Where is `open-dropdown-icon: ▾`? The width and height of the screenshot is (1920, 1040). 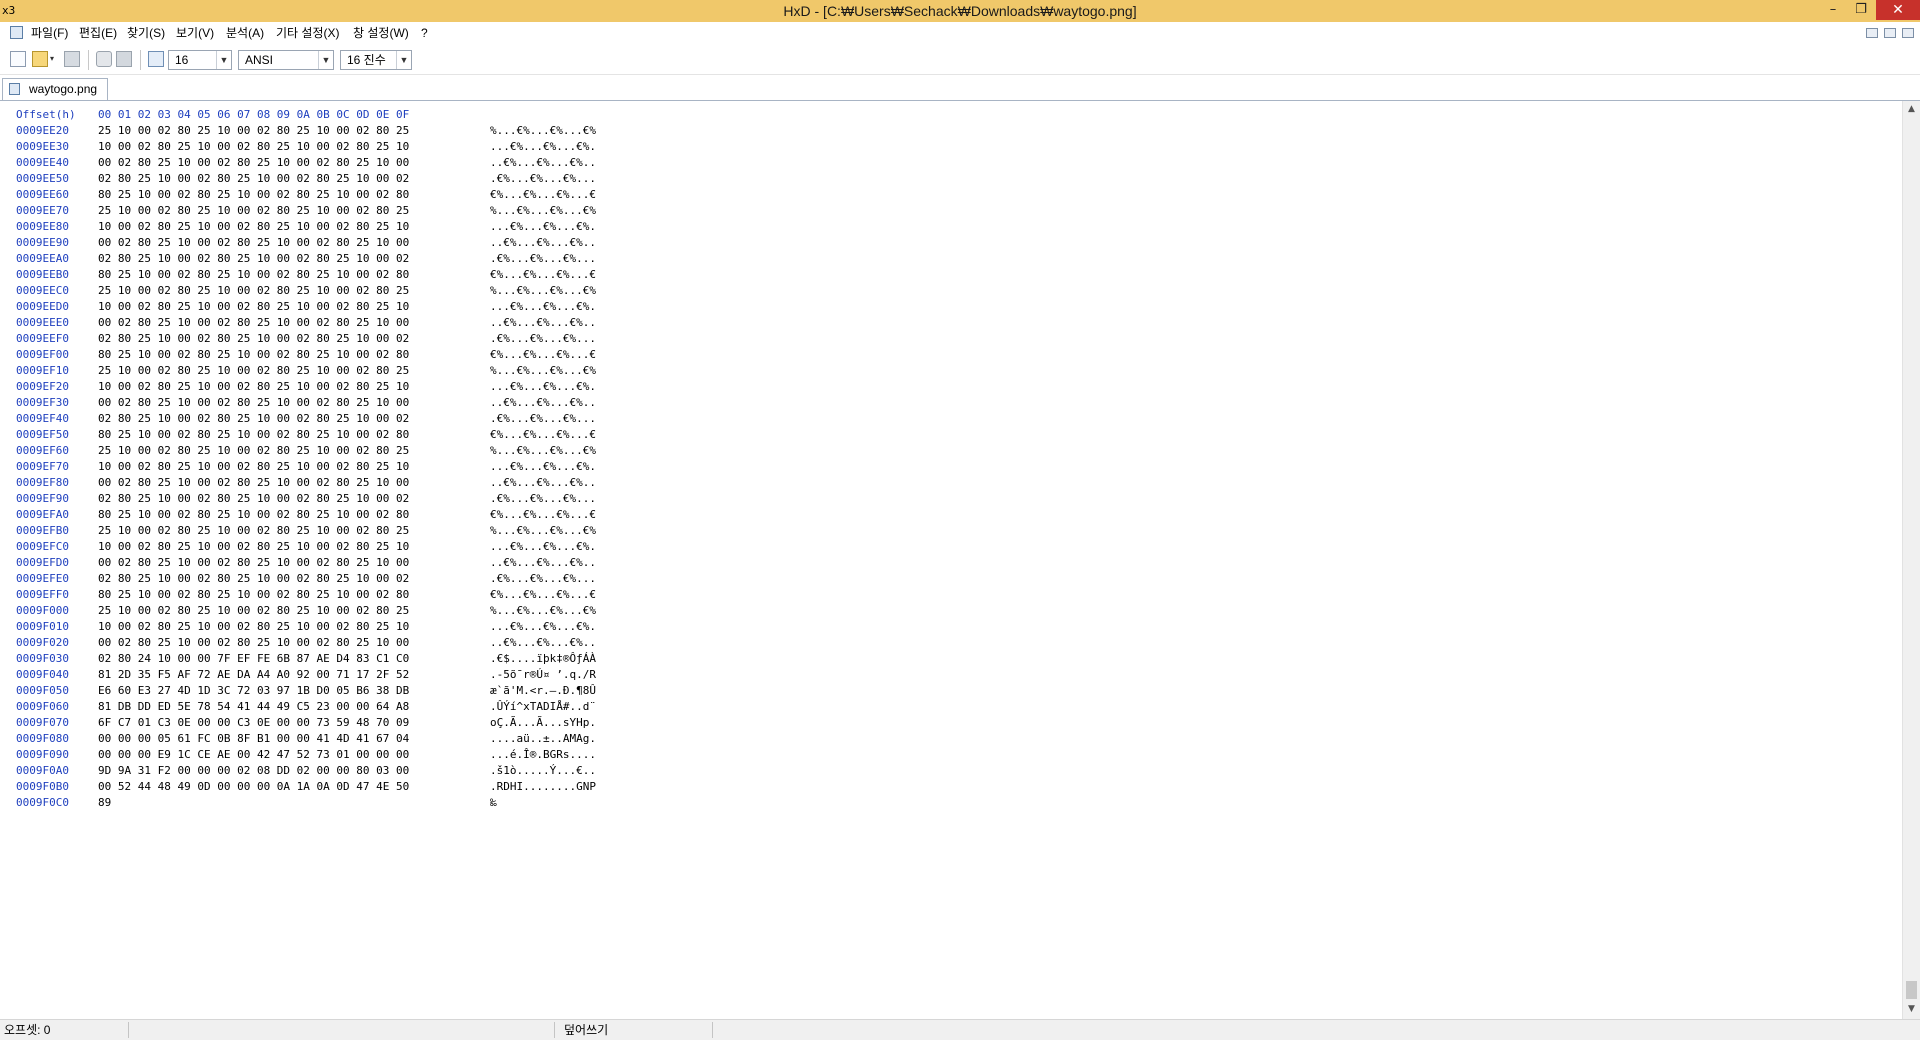 open-dropdown-icon: ▾ is located at coordinates (54, 59).